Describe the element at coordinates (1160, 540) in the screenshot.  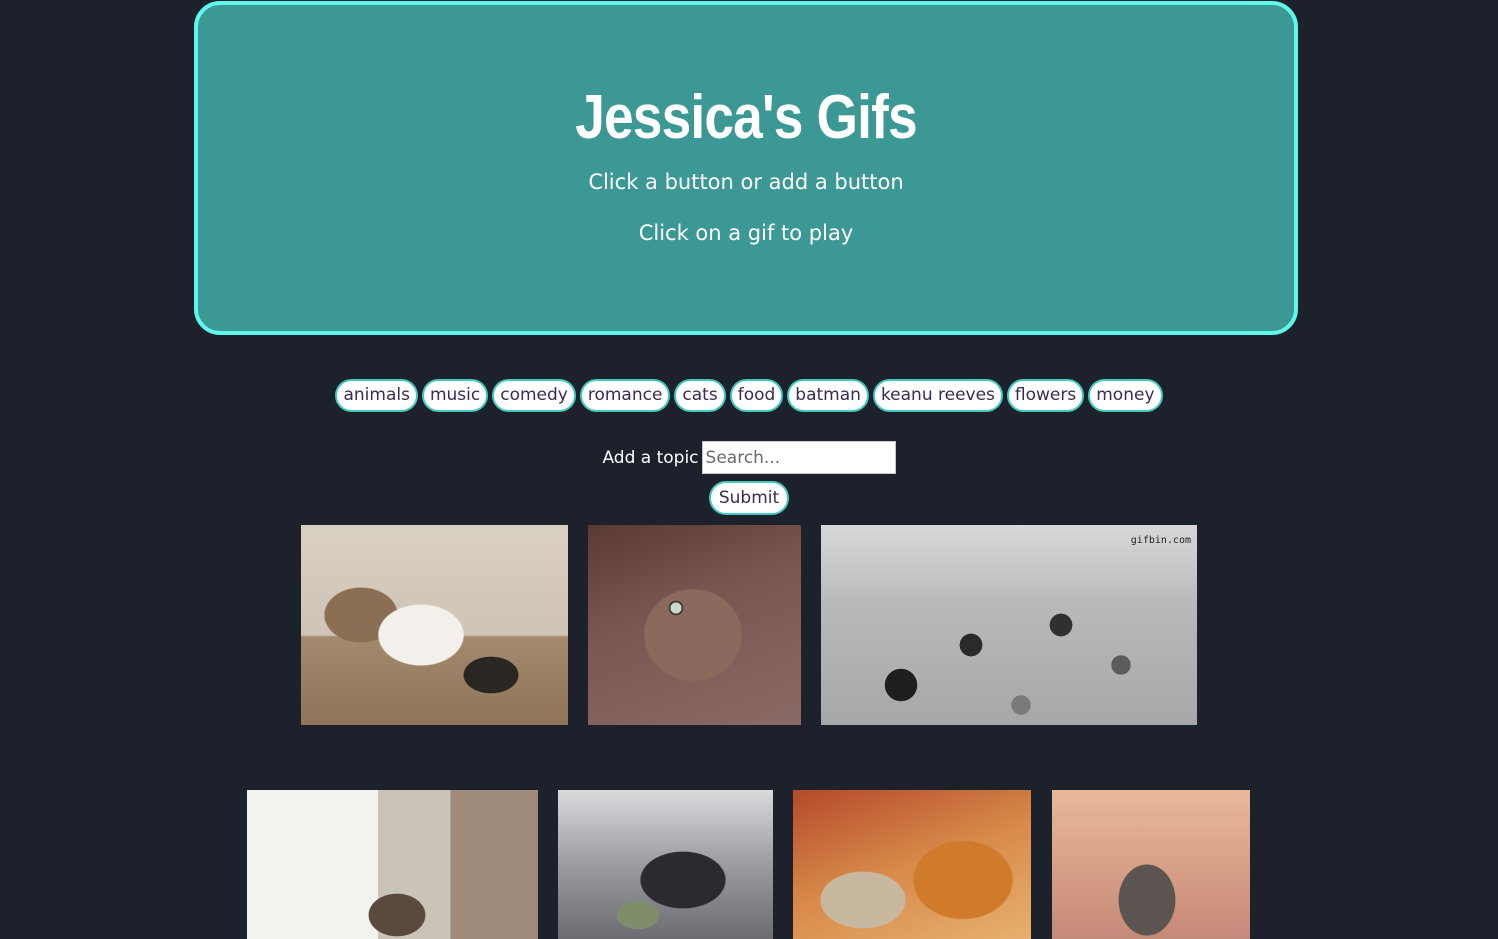
I see `gif-watermark: gifbin.com` at that location.